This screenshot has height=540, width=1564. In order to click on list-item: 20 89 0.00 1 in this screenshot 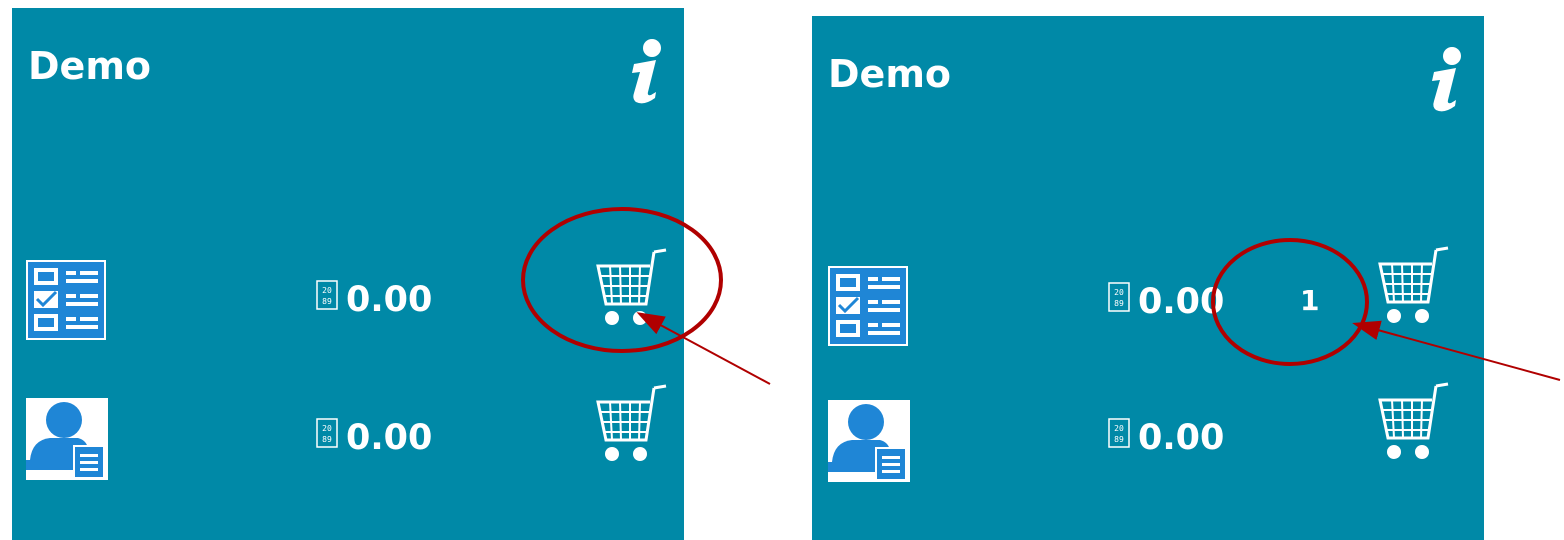, I will do `click(1148, 301)`.